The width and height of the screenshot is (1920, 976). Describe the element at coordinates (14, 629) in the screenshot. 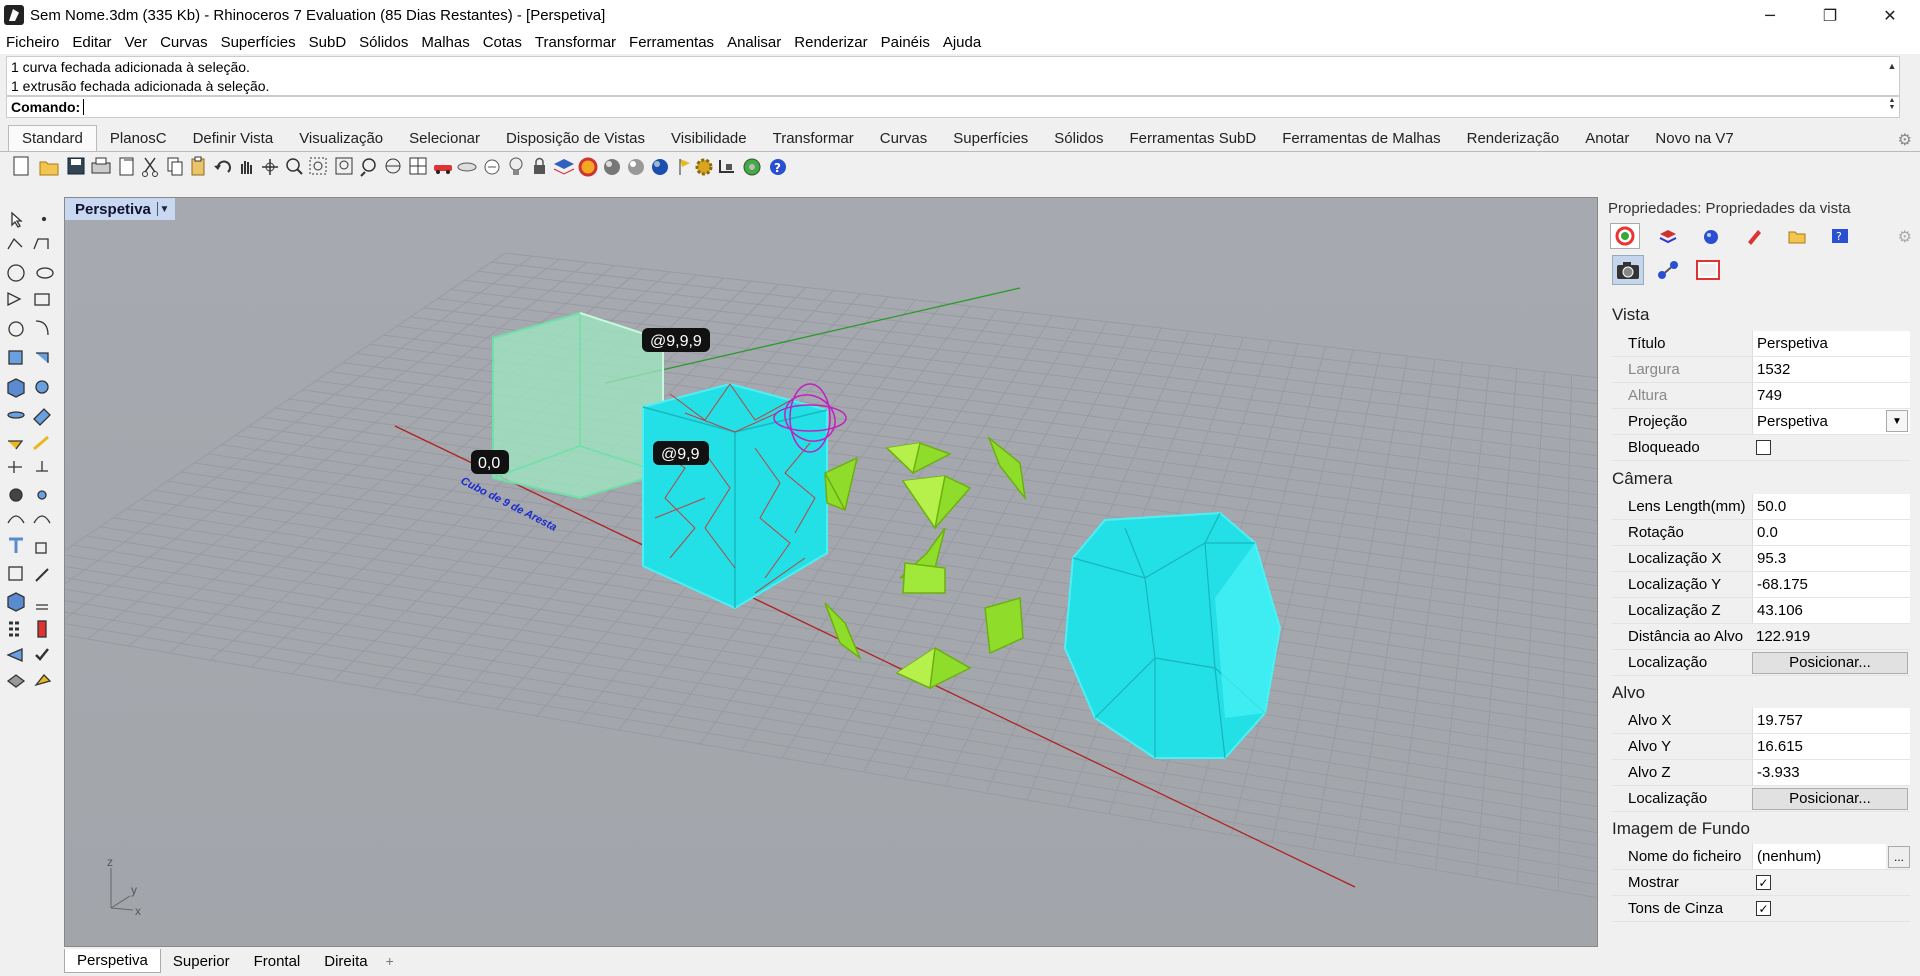

I see `array-icon` at that location.